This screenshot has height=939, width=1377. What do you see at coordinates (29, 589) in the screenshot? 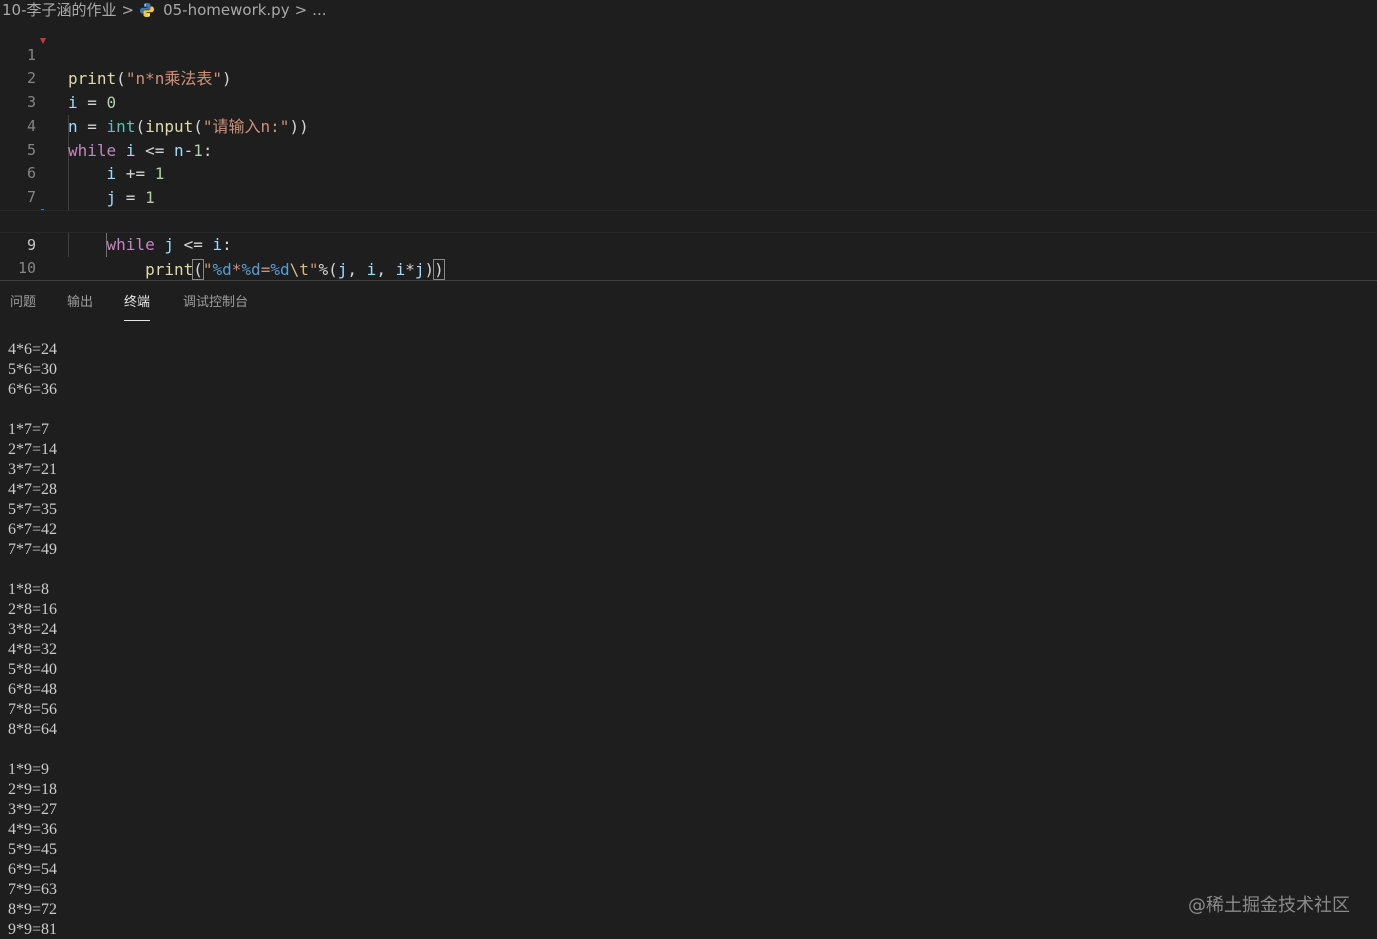
I see `terminal-line: 1*8=8` at bounding box center [29, 589].